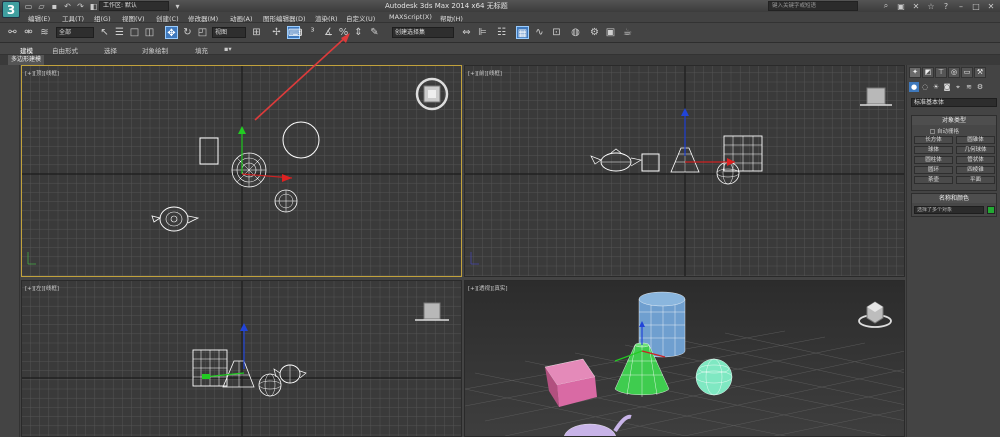 The width and height of the screenshot is (1000, 437). Describe the element at coordinates (954, 120) in the screenshot. I see `object-type-header: 对象类型` at that location.